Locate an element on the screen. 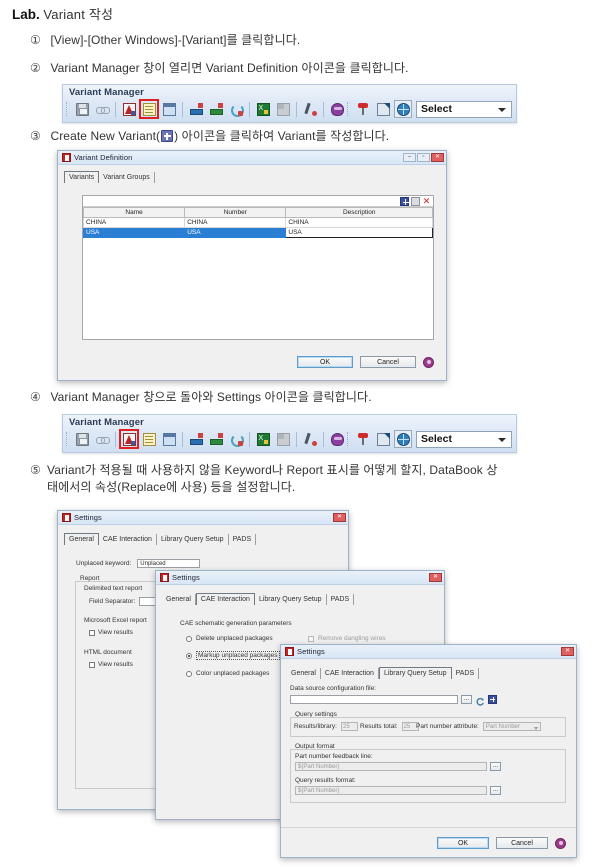 The height and width of the screenshot is (867, 600). add-datasource-icon is located at coordinates (492, 699).